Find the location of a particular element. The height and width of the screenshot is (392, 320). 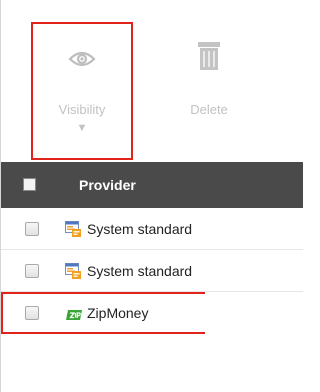

delete-button: Delete is located at coordinates (209, 92).